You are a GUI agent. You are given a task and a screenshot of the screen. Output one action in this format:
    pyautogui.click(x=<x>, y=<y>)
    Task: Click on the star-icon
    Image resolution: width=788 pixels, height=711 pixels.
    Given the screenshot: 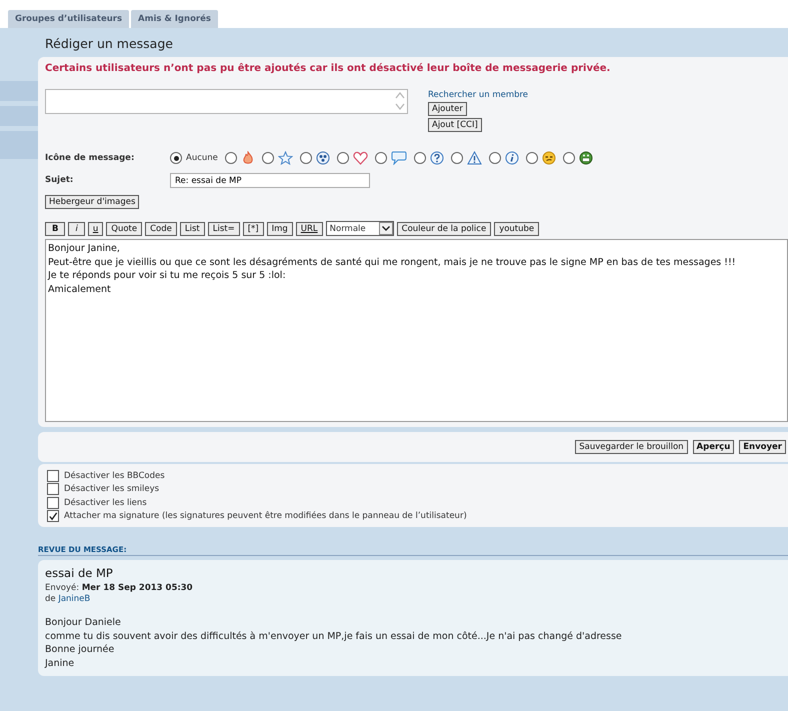 What is the action you would take?
    pyautogui.click(x=285, y=158)
    